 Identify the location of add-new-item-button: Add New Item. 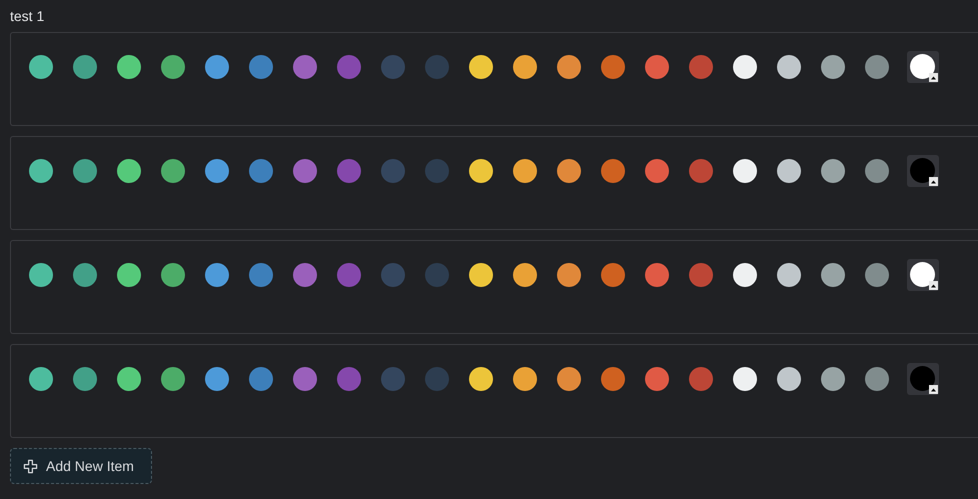
(81, 466).